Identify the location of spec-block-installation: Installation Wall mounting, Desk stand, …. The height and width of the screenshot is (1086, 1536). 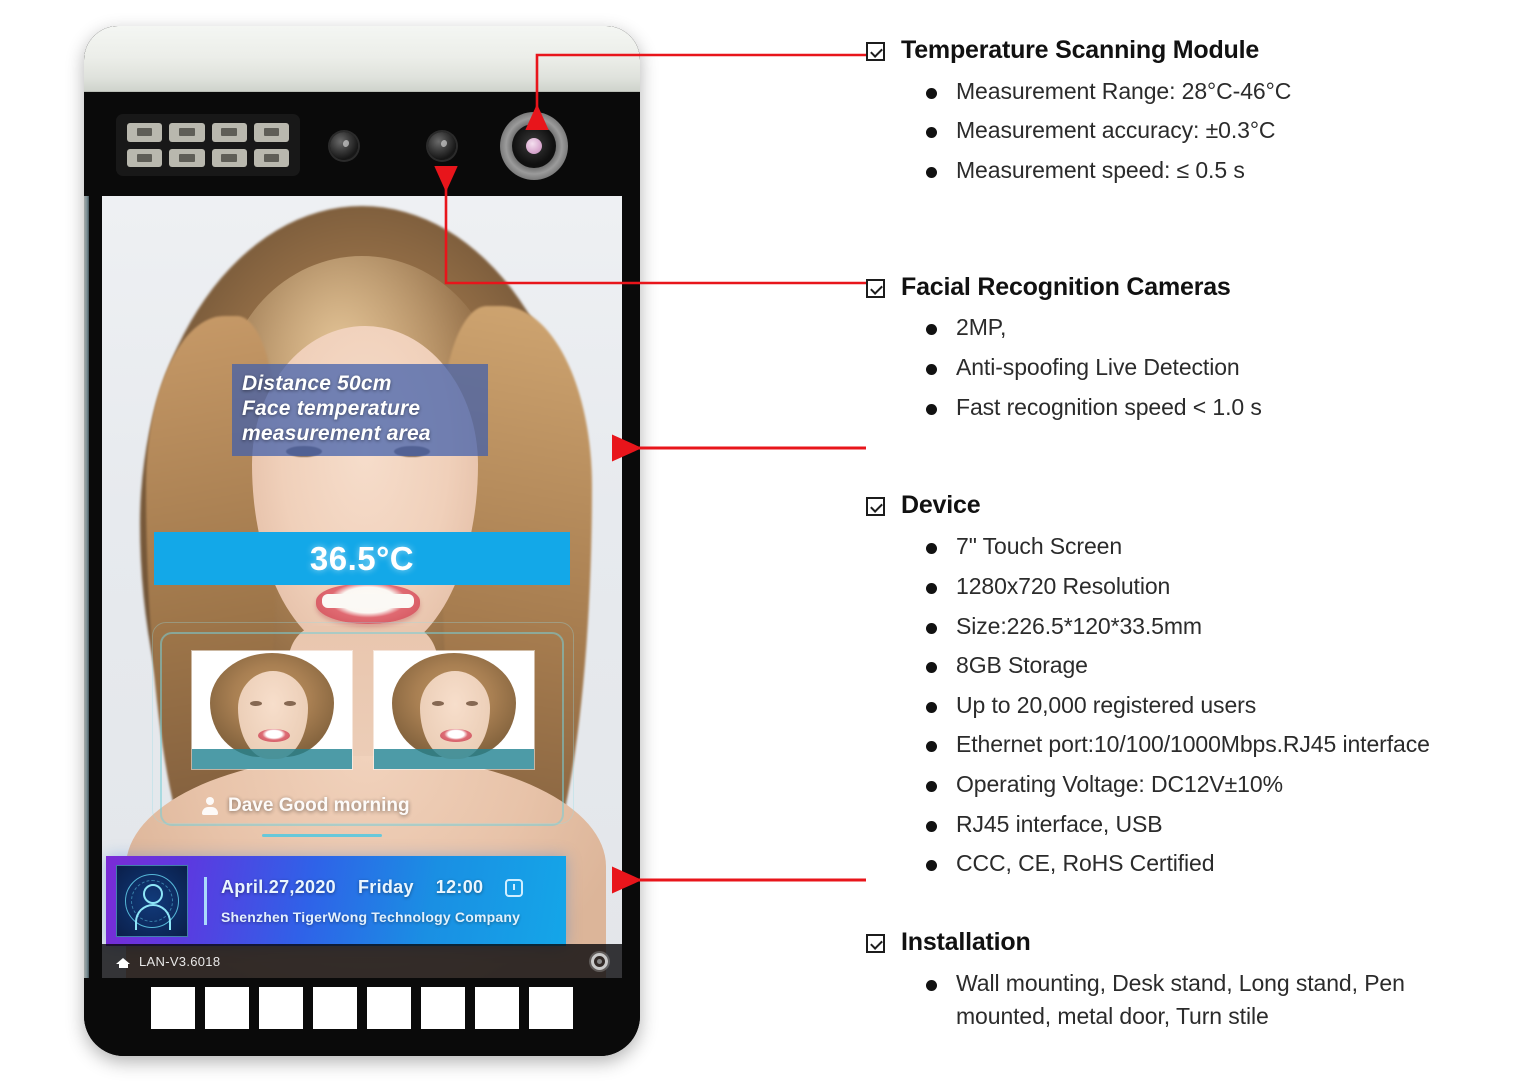
(1176, 979).